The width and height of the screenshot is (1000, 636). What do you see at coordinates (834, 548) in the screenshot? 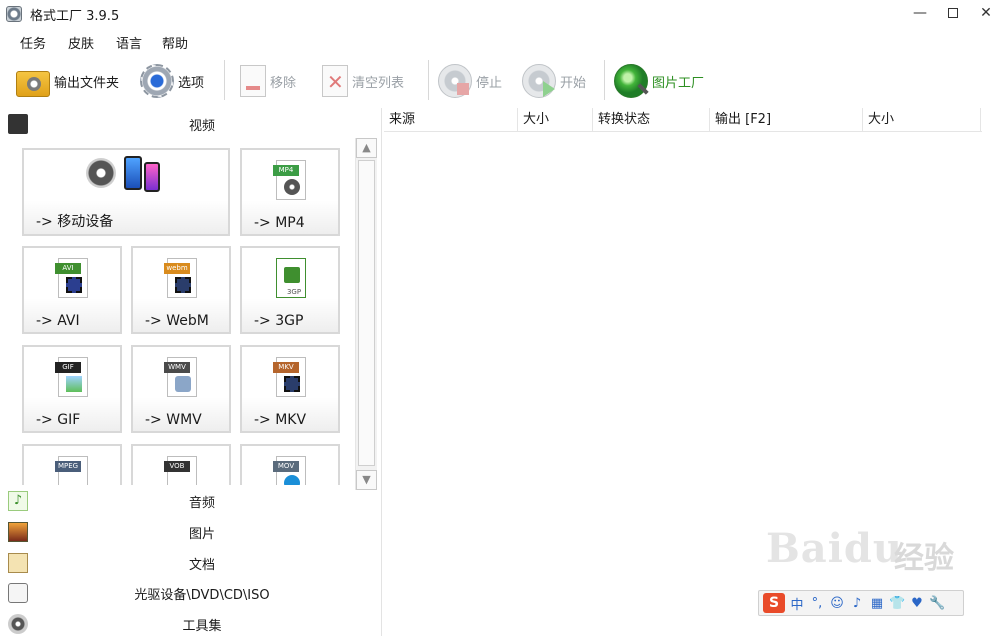
I see `watermark-brand: Baidu` at bounding box center [834, 548].